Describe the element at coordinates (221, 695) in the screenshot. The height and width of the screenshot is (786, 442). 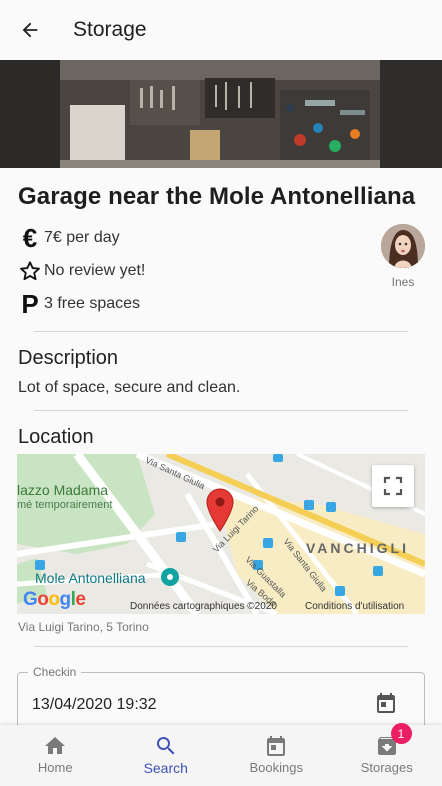
I see `checkin-field: Checkin 13/04/2020 19:32` at that location.